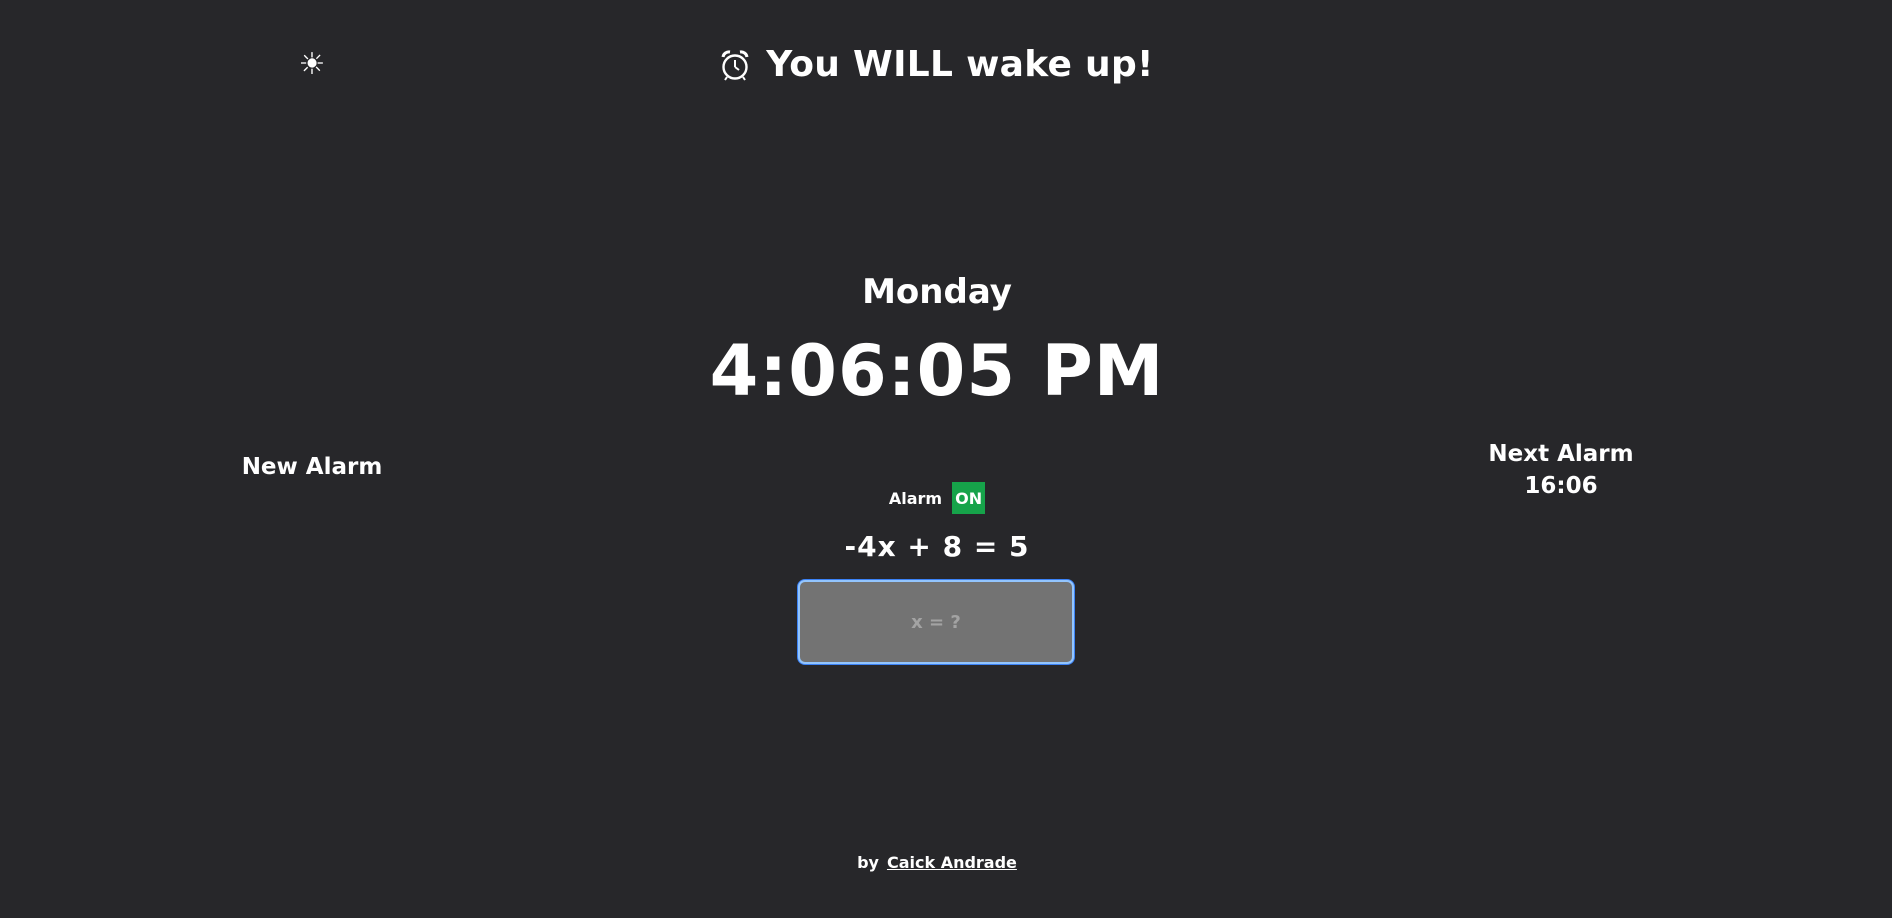 Image resolution: width=1892 pixels, height=918 pixels. Describe the element at coordinates (952, 862) in the screenshot. I see `author-link: Caick Andrade` at that location.